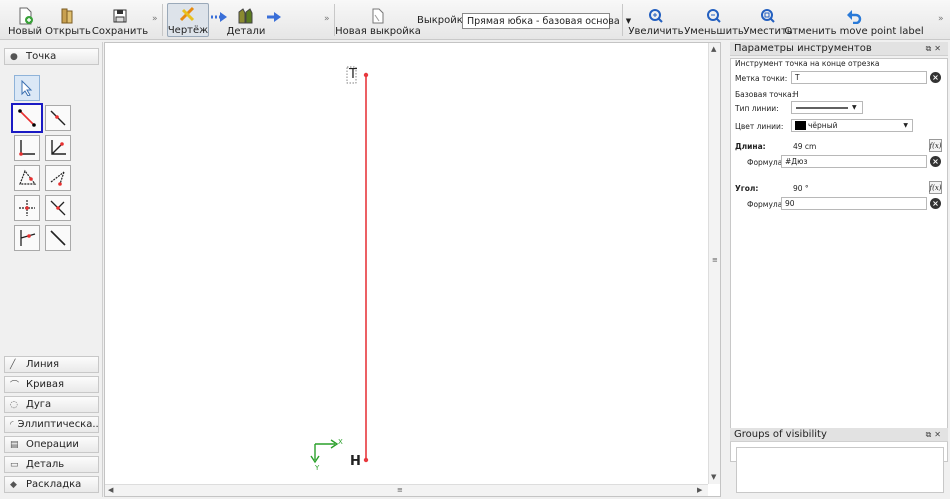  I want to click on tool-along-line, so click(58, 118).